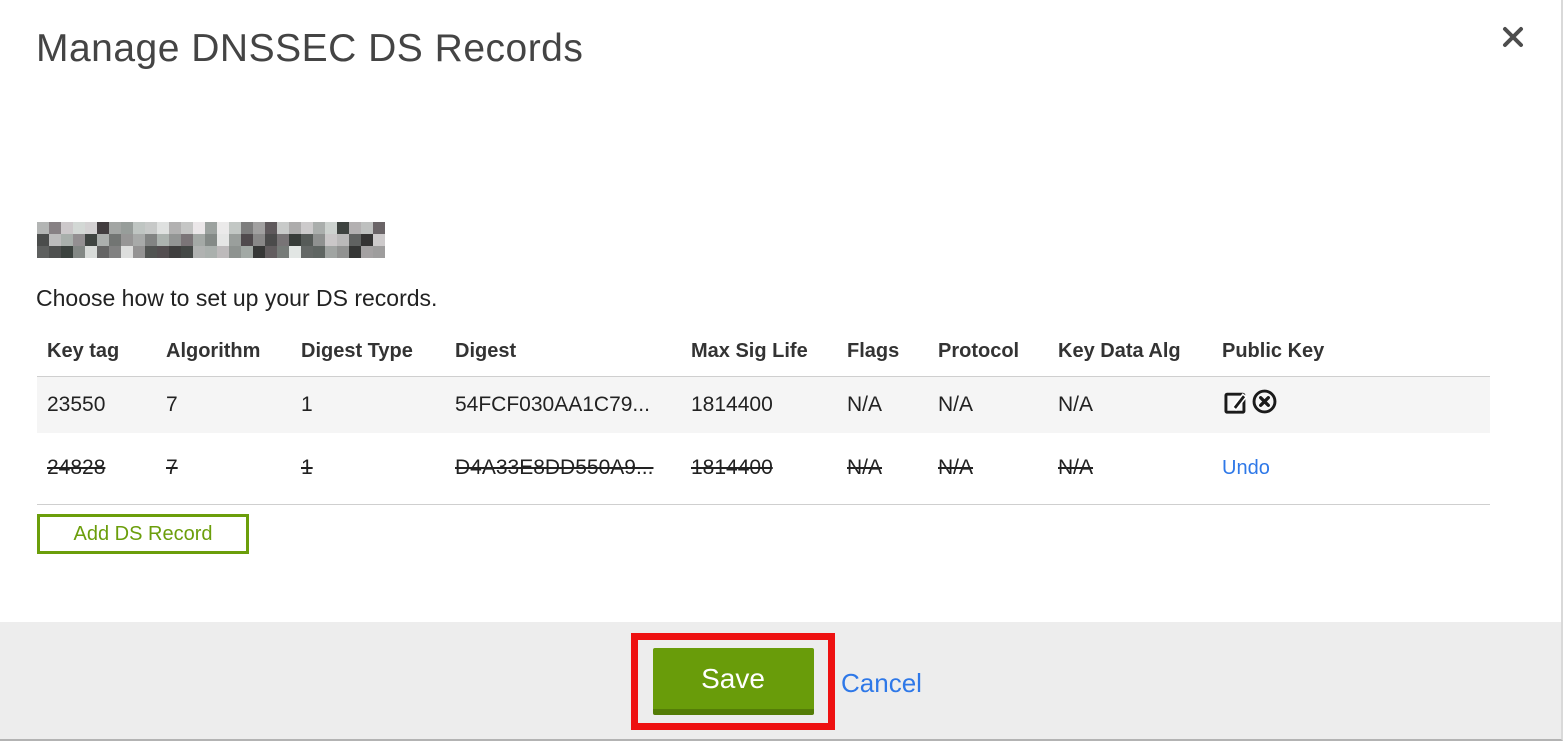 This screenshot has height=746, width=1568. I want to click on ds-records-instruction: Choose how to set up your DS records., so click(237, 298).